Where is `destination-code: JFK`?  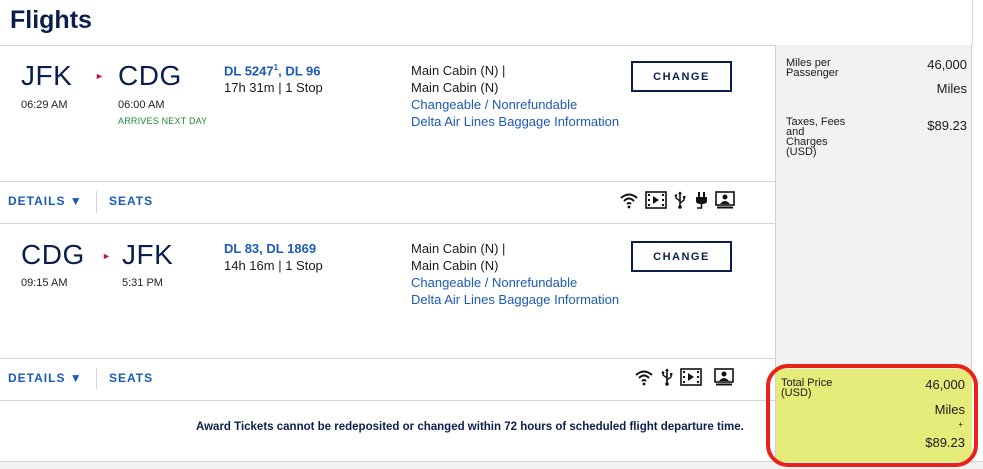
destination-code: JFK is located at coordinates (148, 254).